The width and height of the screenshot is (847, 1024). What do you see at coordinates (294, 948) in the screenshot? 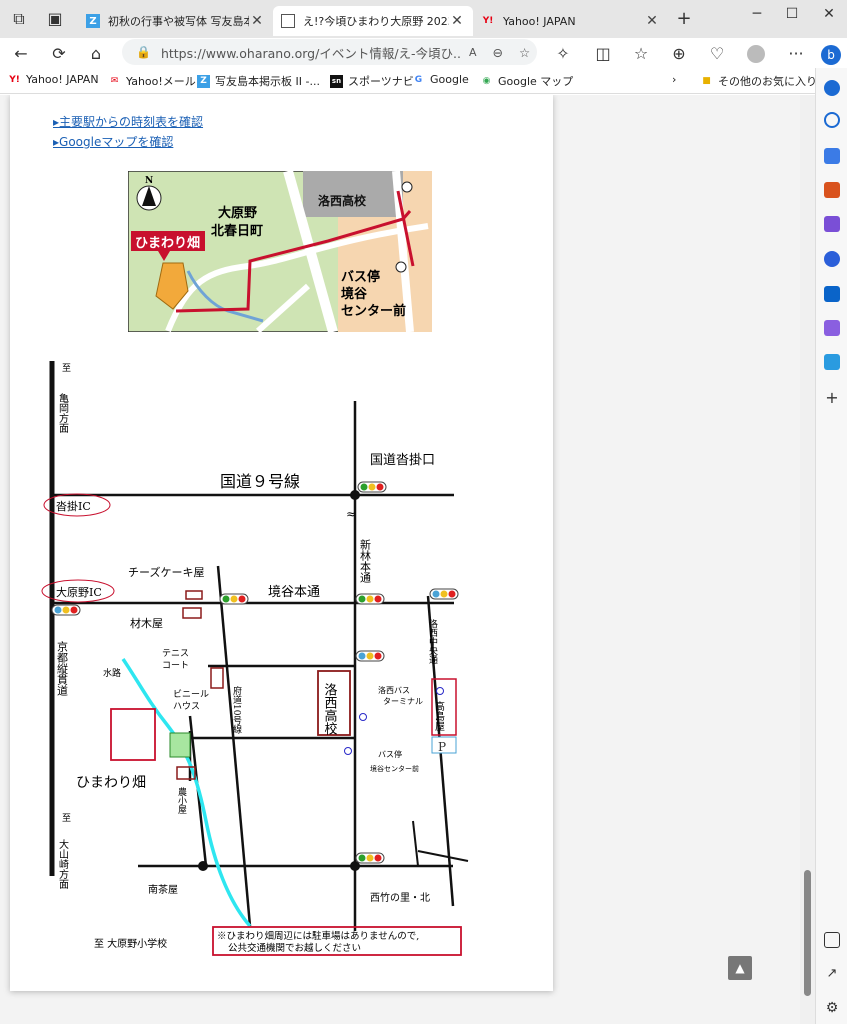
I see `notice-line-2: 公共交通機関でお越しください` at bounding box center [294, 948].